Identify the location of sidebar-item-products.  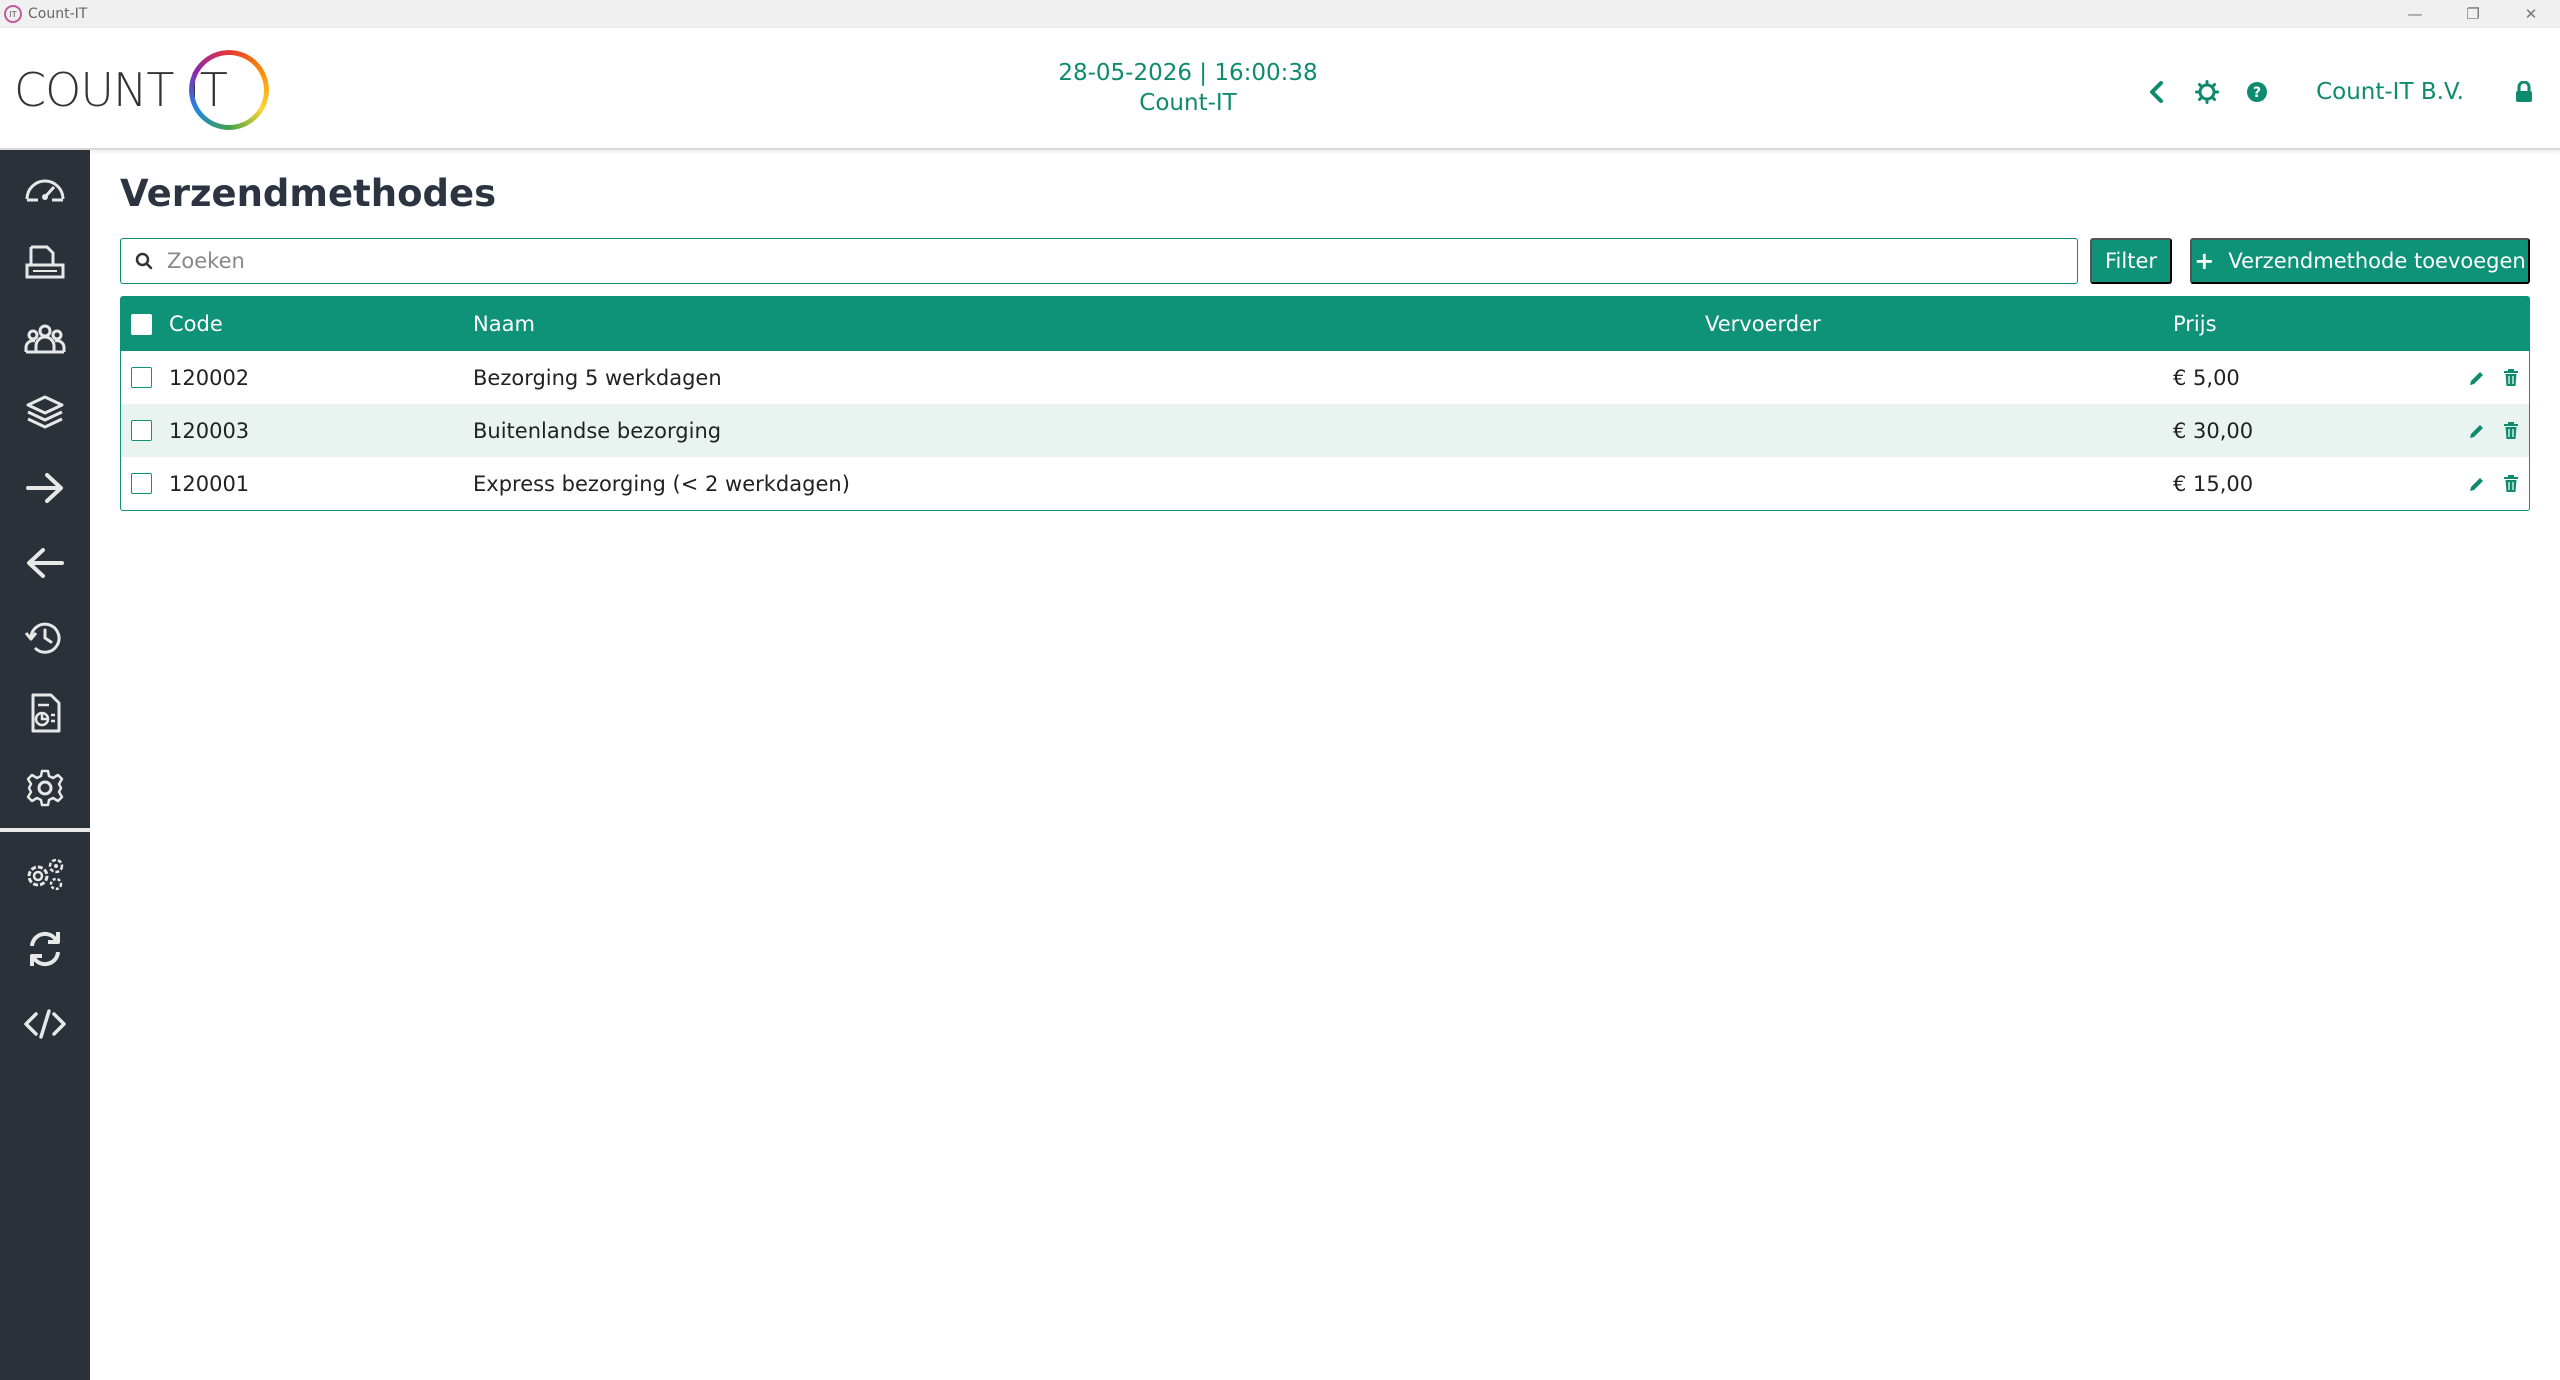
(45, 412).